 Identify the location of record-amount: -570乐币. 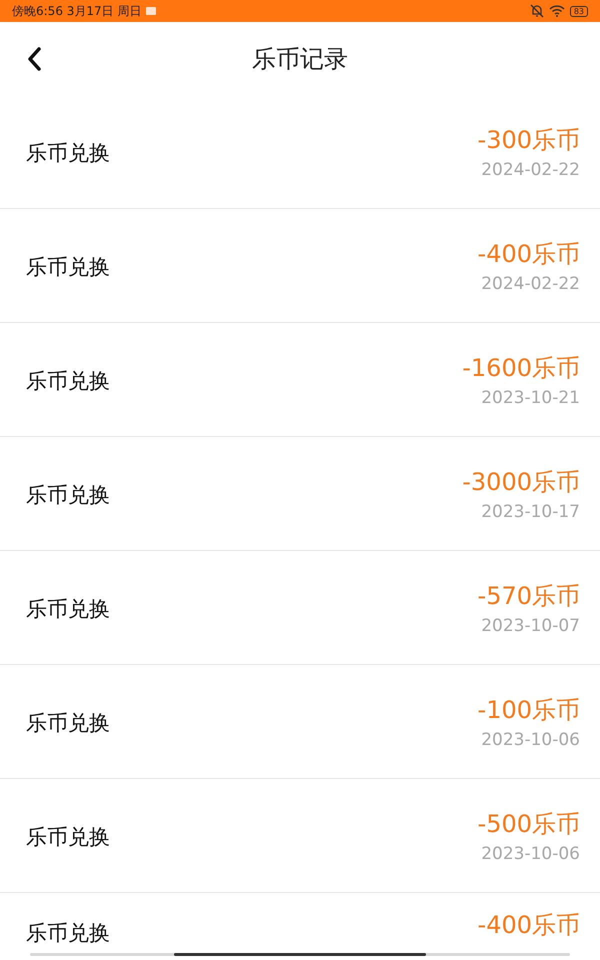
(529, 596).